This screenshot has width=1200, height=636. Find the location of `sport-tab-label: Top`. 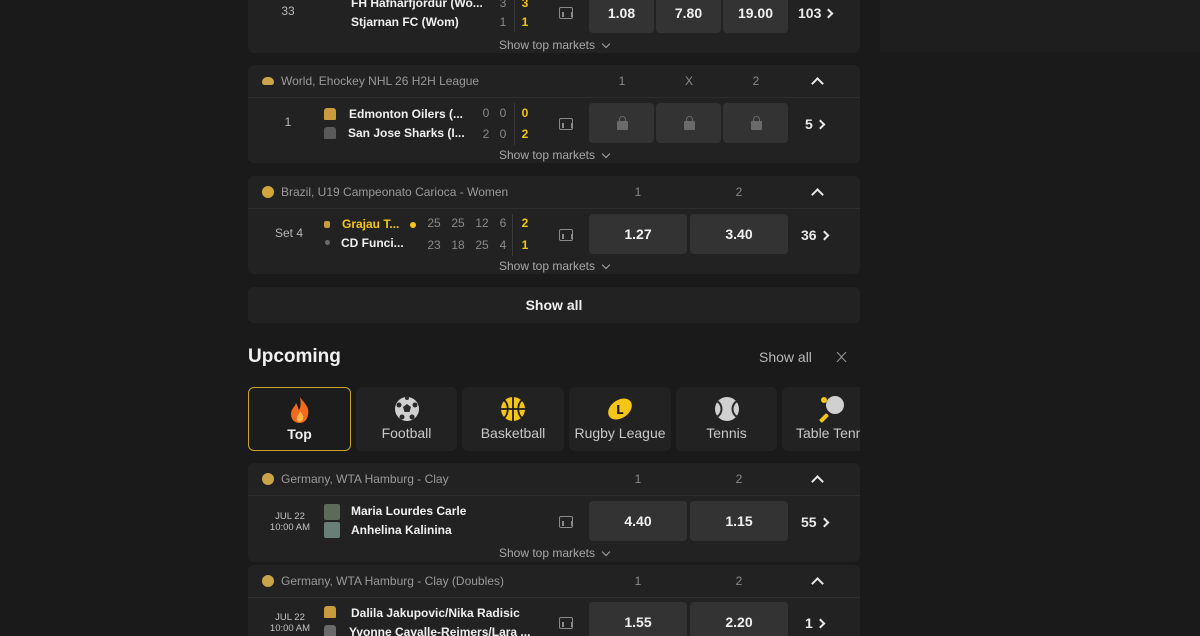

sport-tab-label: Top is located at coordinates (299, 434).